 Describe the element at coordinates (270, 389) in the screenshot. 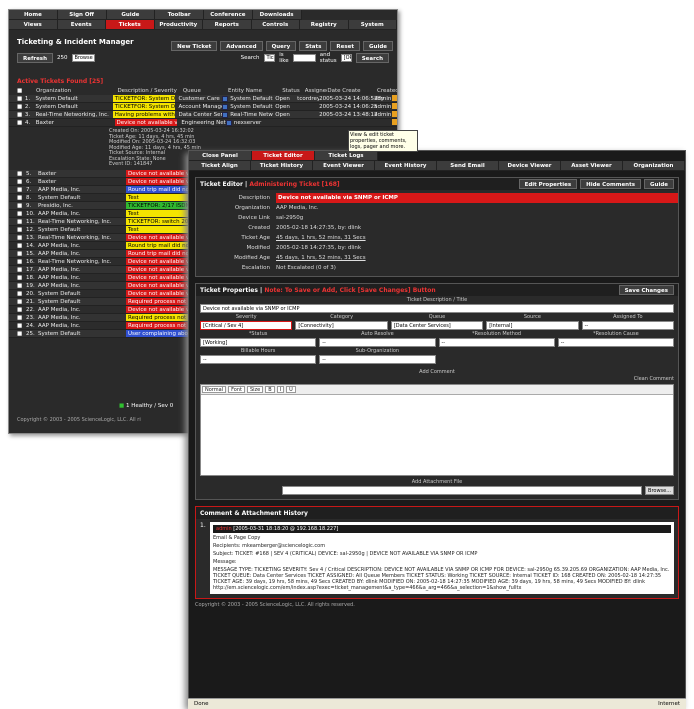

I see `toolbar-b-control: B` at that location.